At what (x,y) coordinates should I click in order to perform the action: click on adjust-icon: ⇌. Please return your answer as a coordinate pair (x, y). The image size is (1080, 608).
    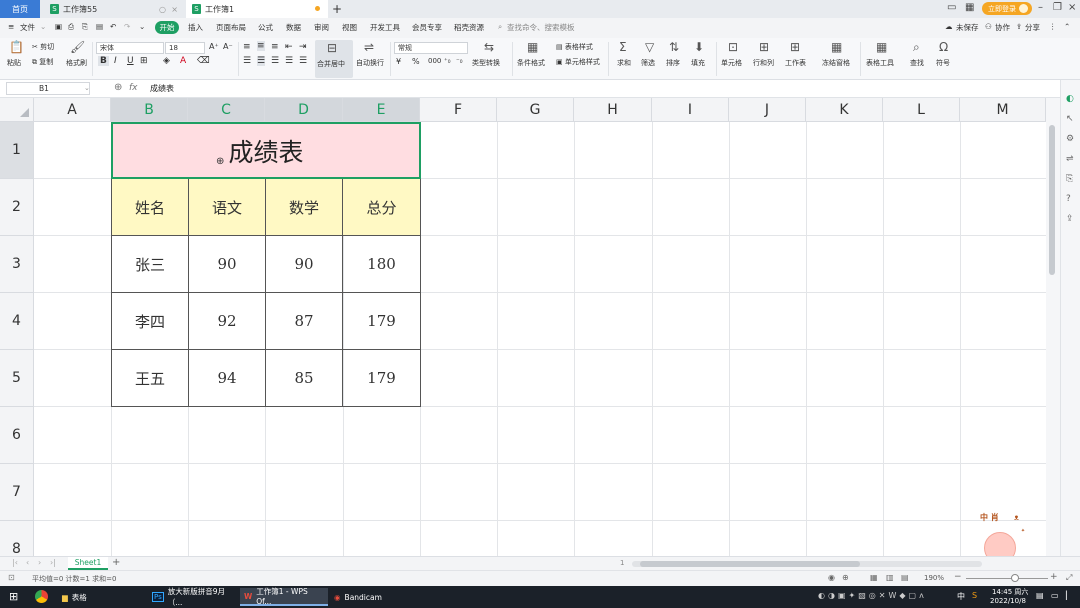
    Looking at the image, I should click on (1070, 159).